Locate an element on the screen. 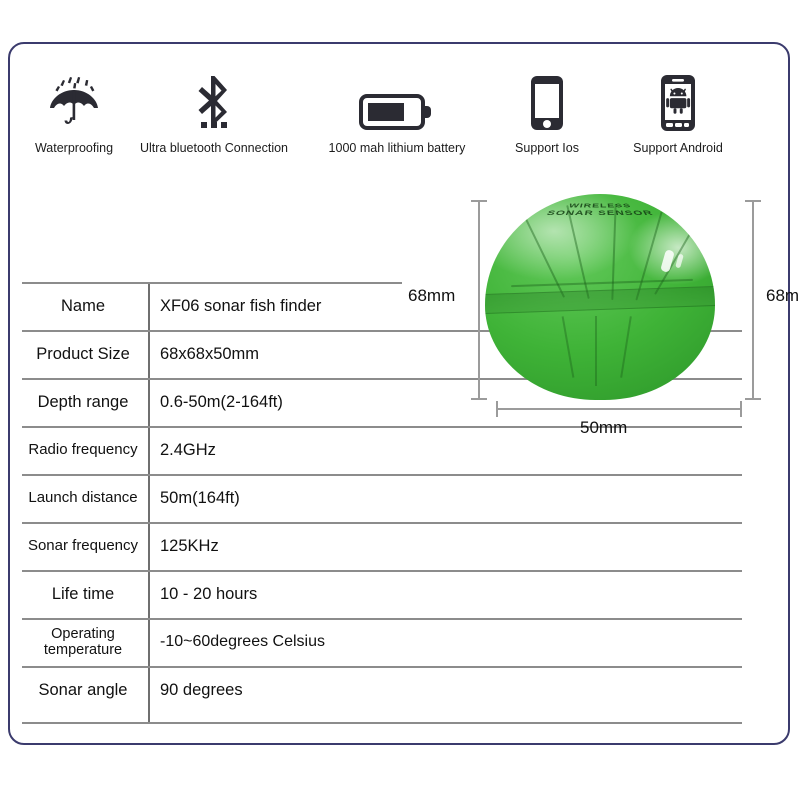 This screenshot has height=800, width=800. dimension-line-width-bottom is located at coordinates (619, 409).